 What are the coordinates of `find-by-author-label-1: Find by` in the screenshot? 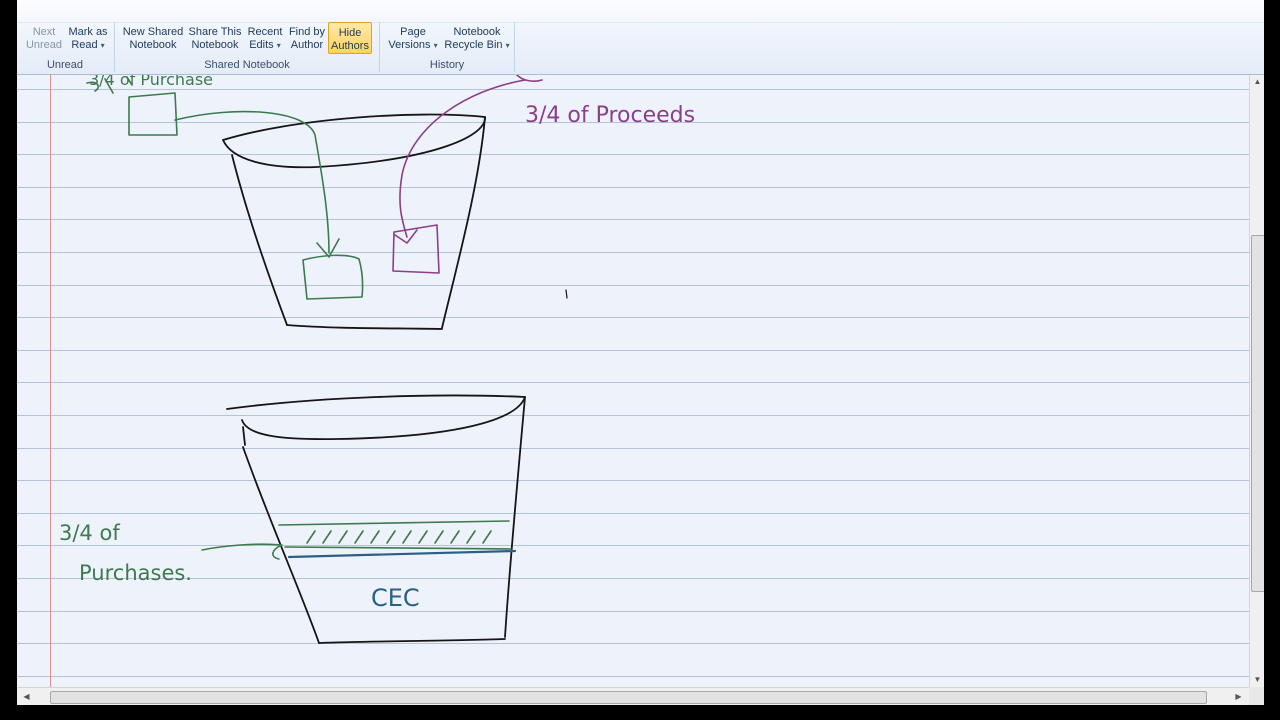 It's located at (307, 32).